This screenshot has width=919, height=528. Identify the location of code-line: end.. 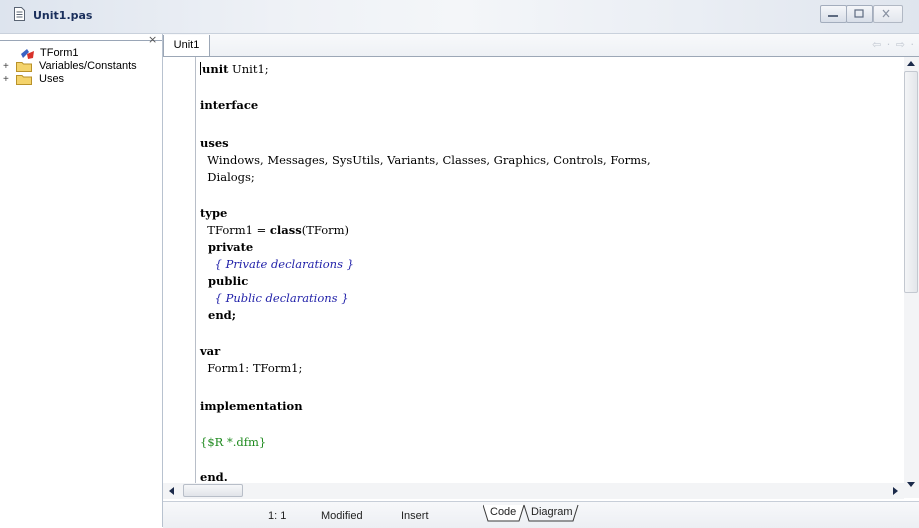
(214, 476).